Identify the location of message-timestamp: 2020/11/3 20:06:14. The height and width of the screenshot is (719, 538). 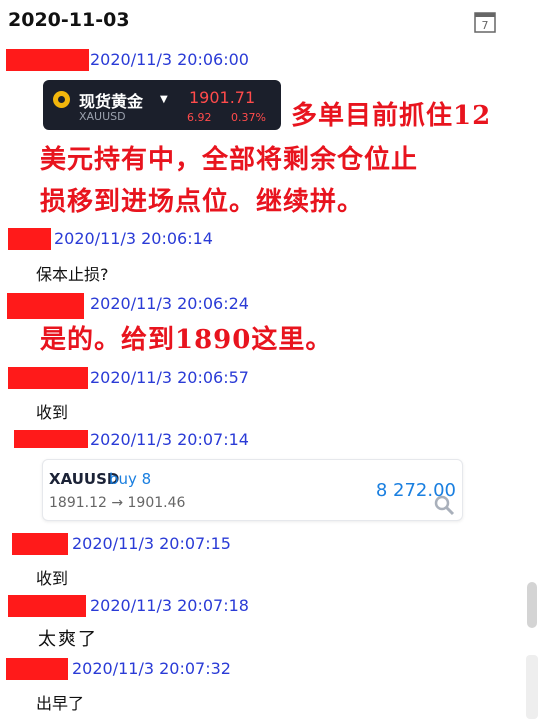
(133, 238).